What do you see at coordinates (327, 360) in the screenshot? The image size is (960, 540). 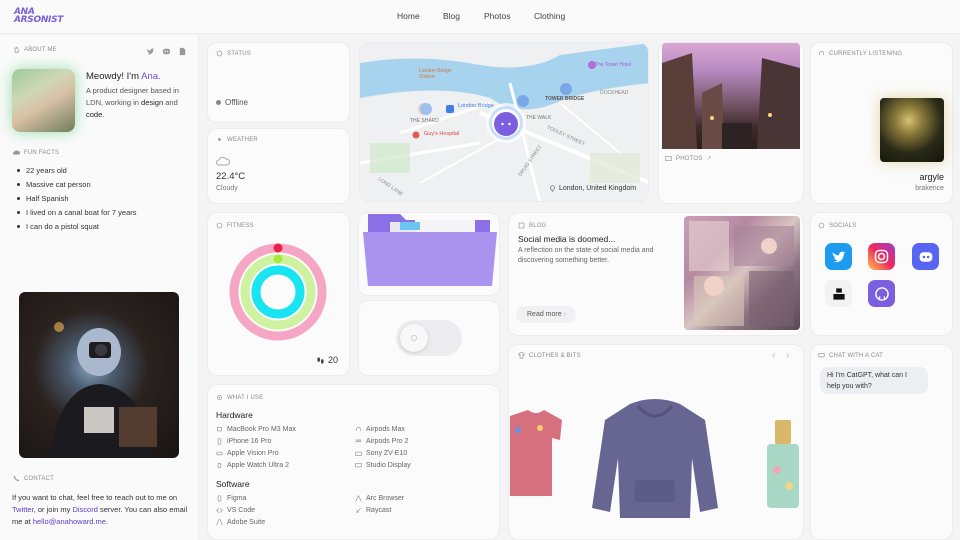 I see `steps-count: 20` at bounding box center [327, 360].